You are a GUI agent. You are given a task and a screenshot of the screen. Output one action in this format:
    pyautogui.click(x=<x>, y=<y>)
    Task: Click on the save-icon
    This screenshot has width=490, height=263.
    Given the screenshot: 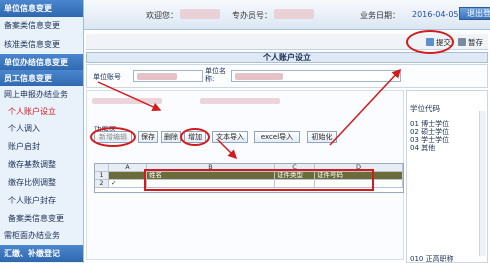 What is the action you would take?
    pyautogui.click(x=462, y=42)
    